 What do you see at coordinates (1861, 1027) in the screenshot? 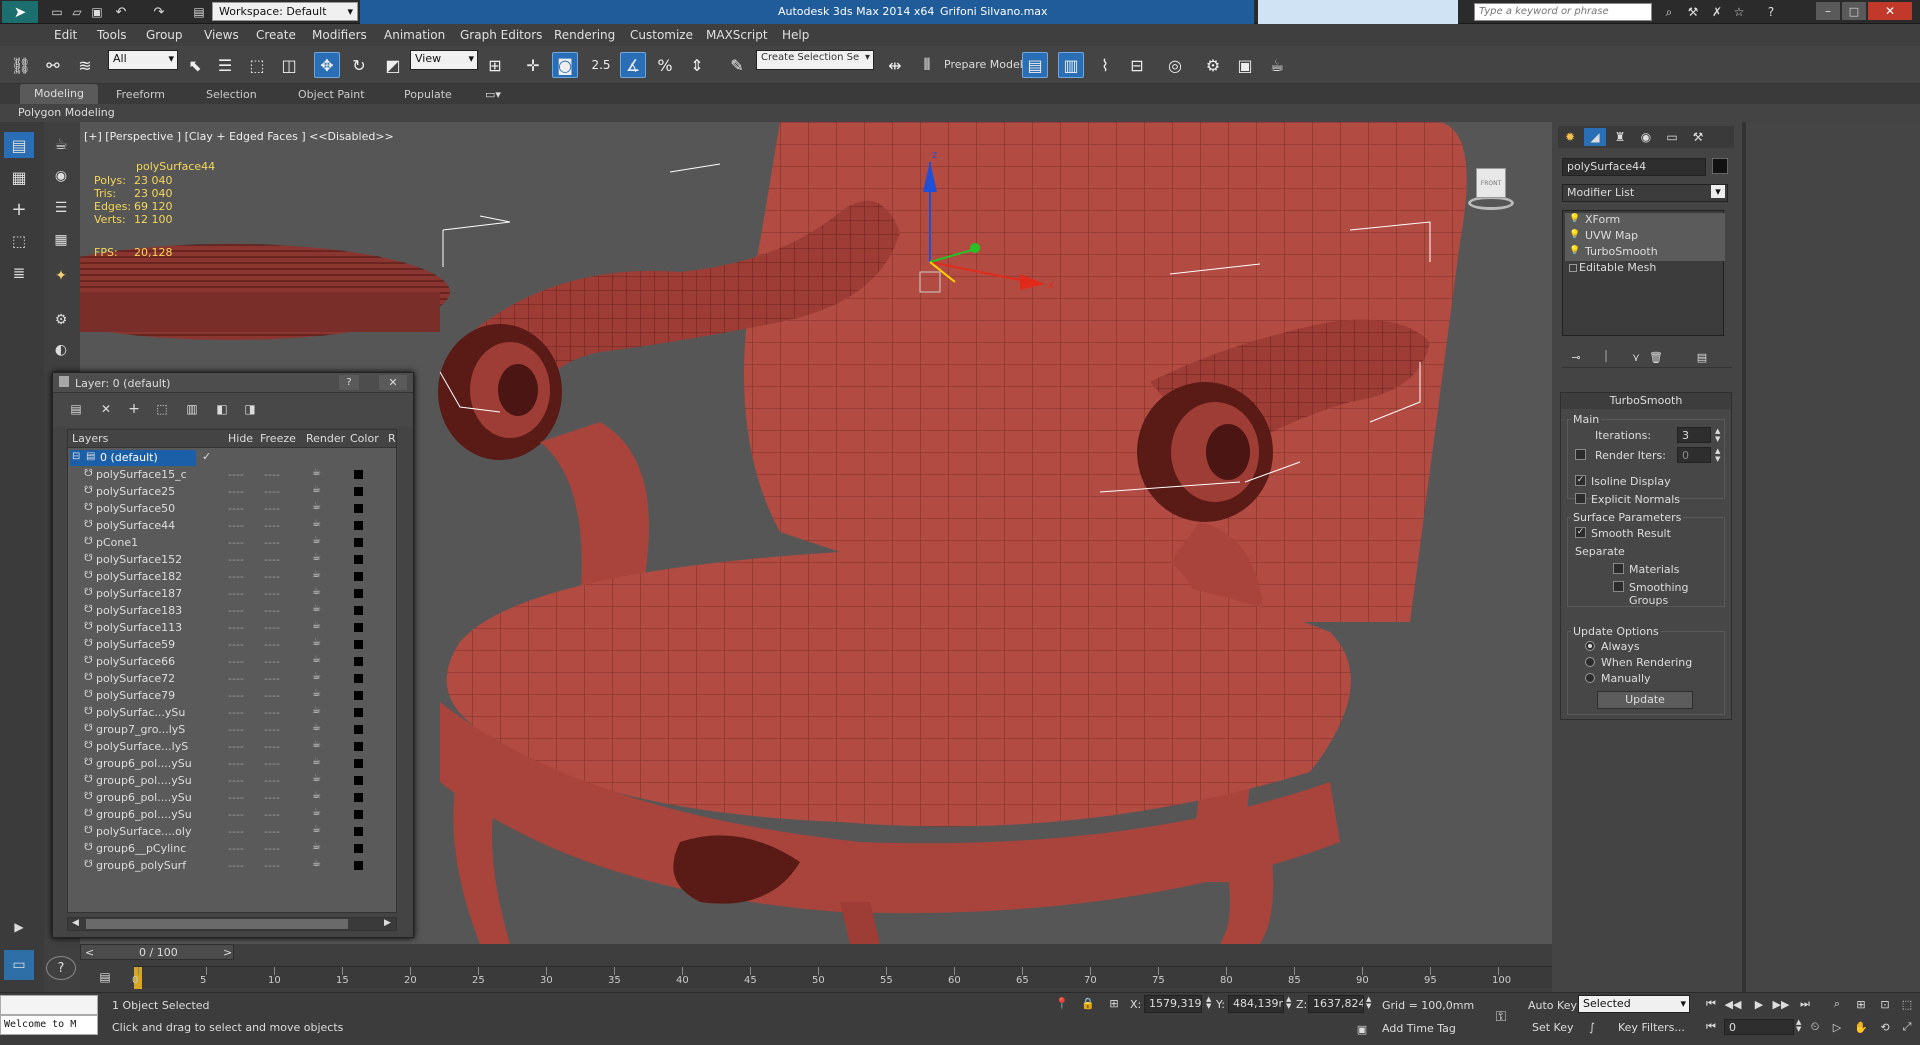
I see `pan-icon: ✋` at bounding box center [1861, 1027].